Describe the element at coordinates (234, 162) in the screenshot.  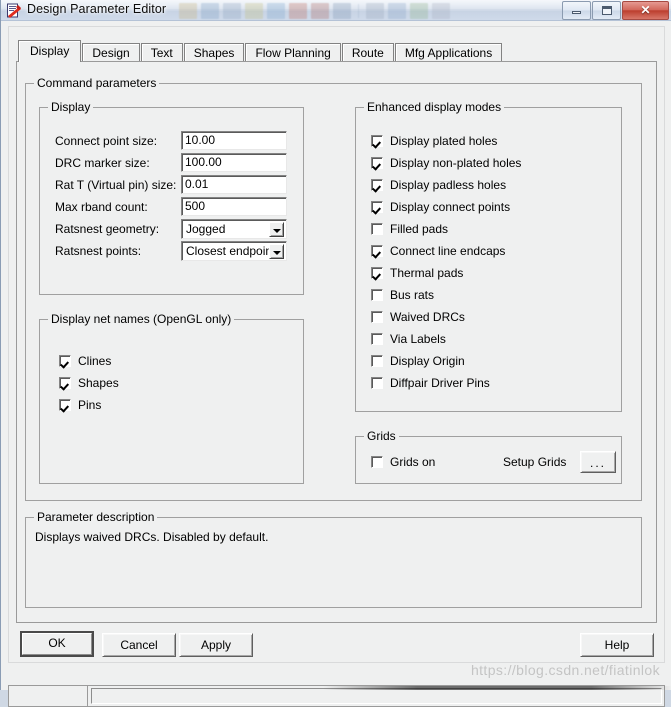
I see `input-drc-marker-size: 100.00` at that location.